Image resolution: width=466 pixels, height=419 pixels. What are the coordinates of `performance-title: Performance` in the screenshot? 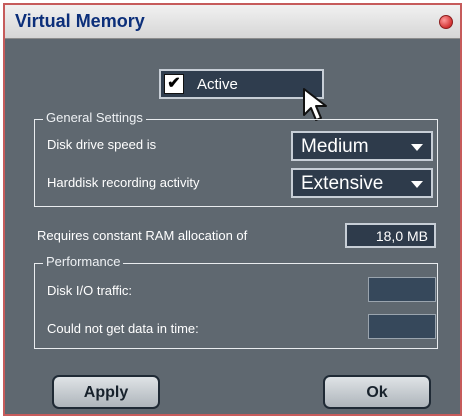 It's located at (83, 261).